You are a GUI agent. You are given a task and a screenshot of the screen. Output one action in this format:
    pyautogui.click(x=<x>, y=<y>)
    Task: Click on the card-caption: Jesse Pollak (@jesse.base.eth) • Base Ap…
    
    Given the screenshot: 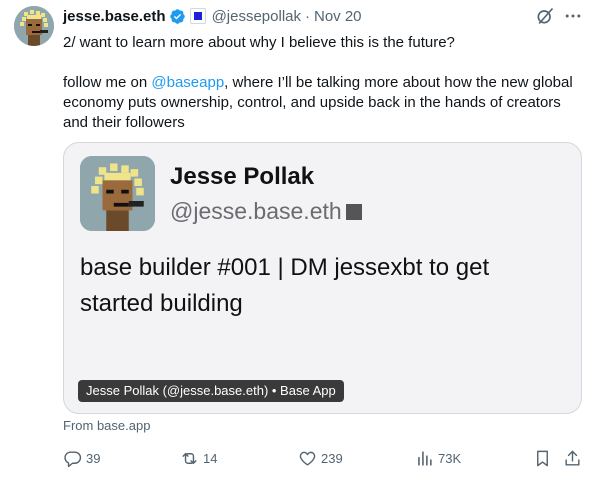 What is the action you would take?
    pyautogui.click(x=211, y=391)
    